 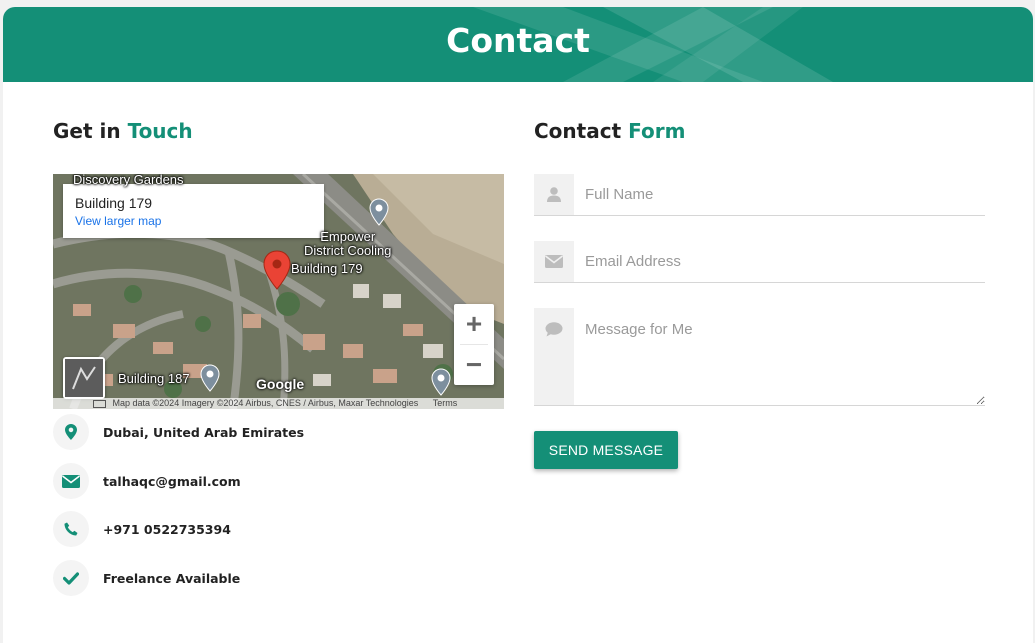 What do you see at coordinates (160, 131) in the screenshot?
I see `heading-accent: Touch` at bounding box center [160, 131].